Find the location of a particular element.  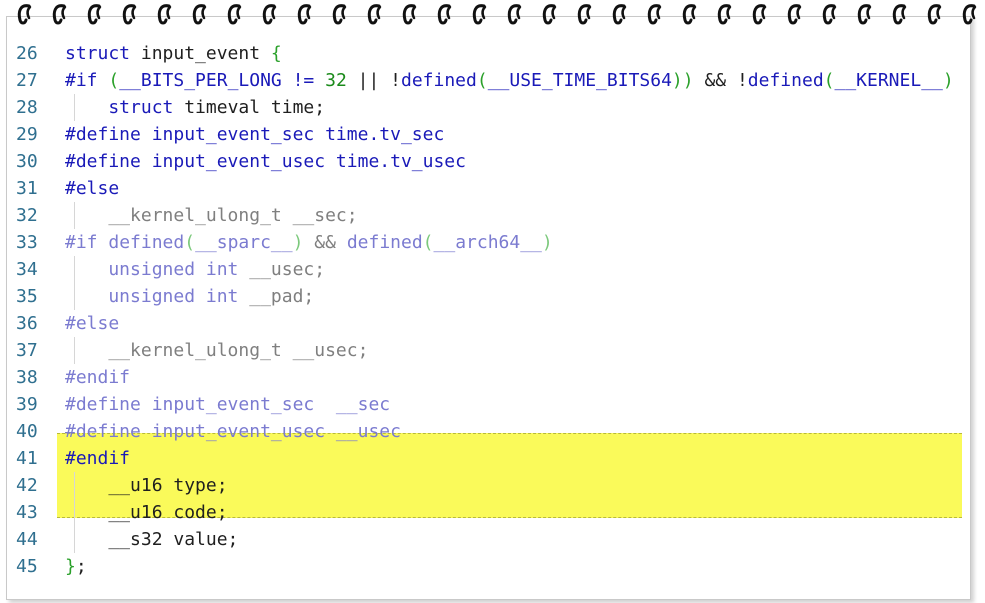

line-number: 33 is located at coordinates (27, 242).